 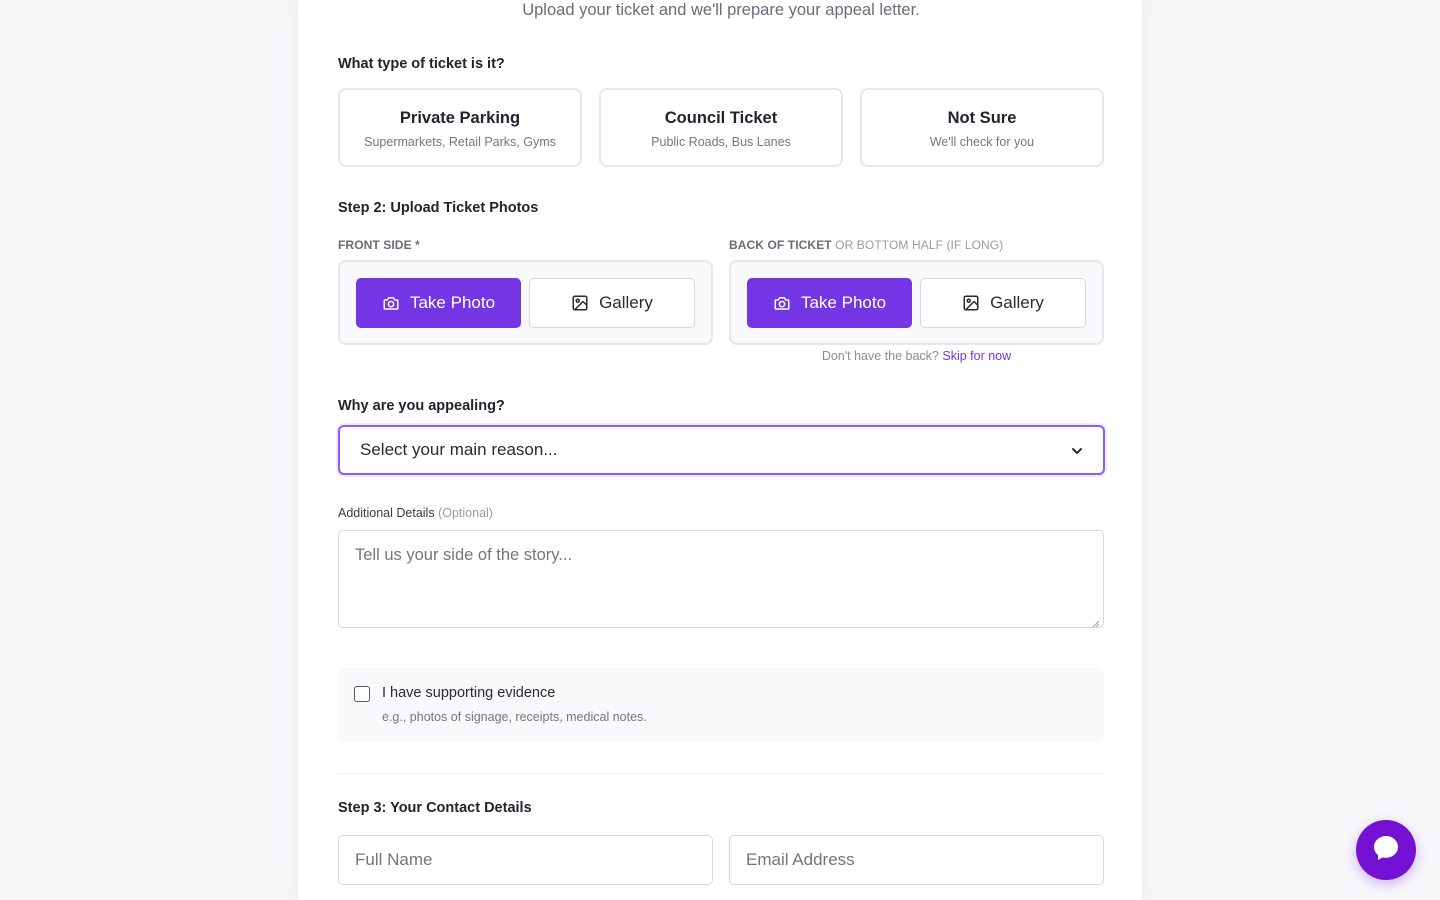 I want to click on chat-icon, so click(x=1386, y=850).